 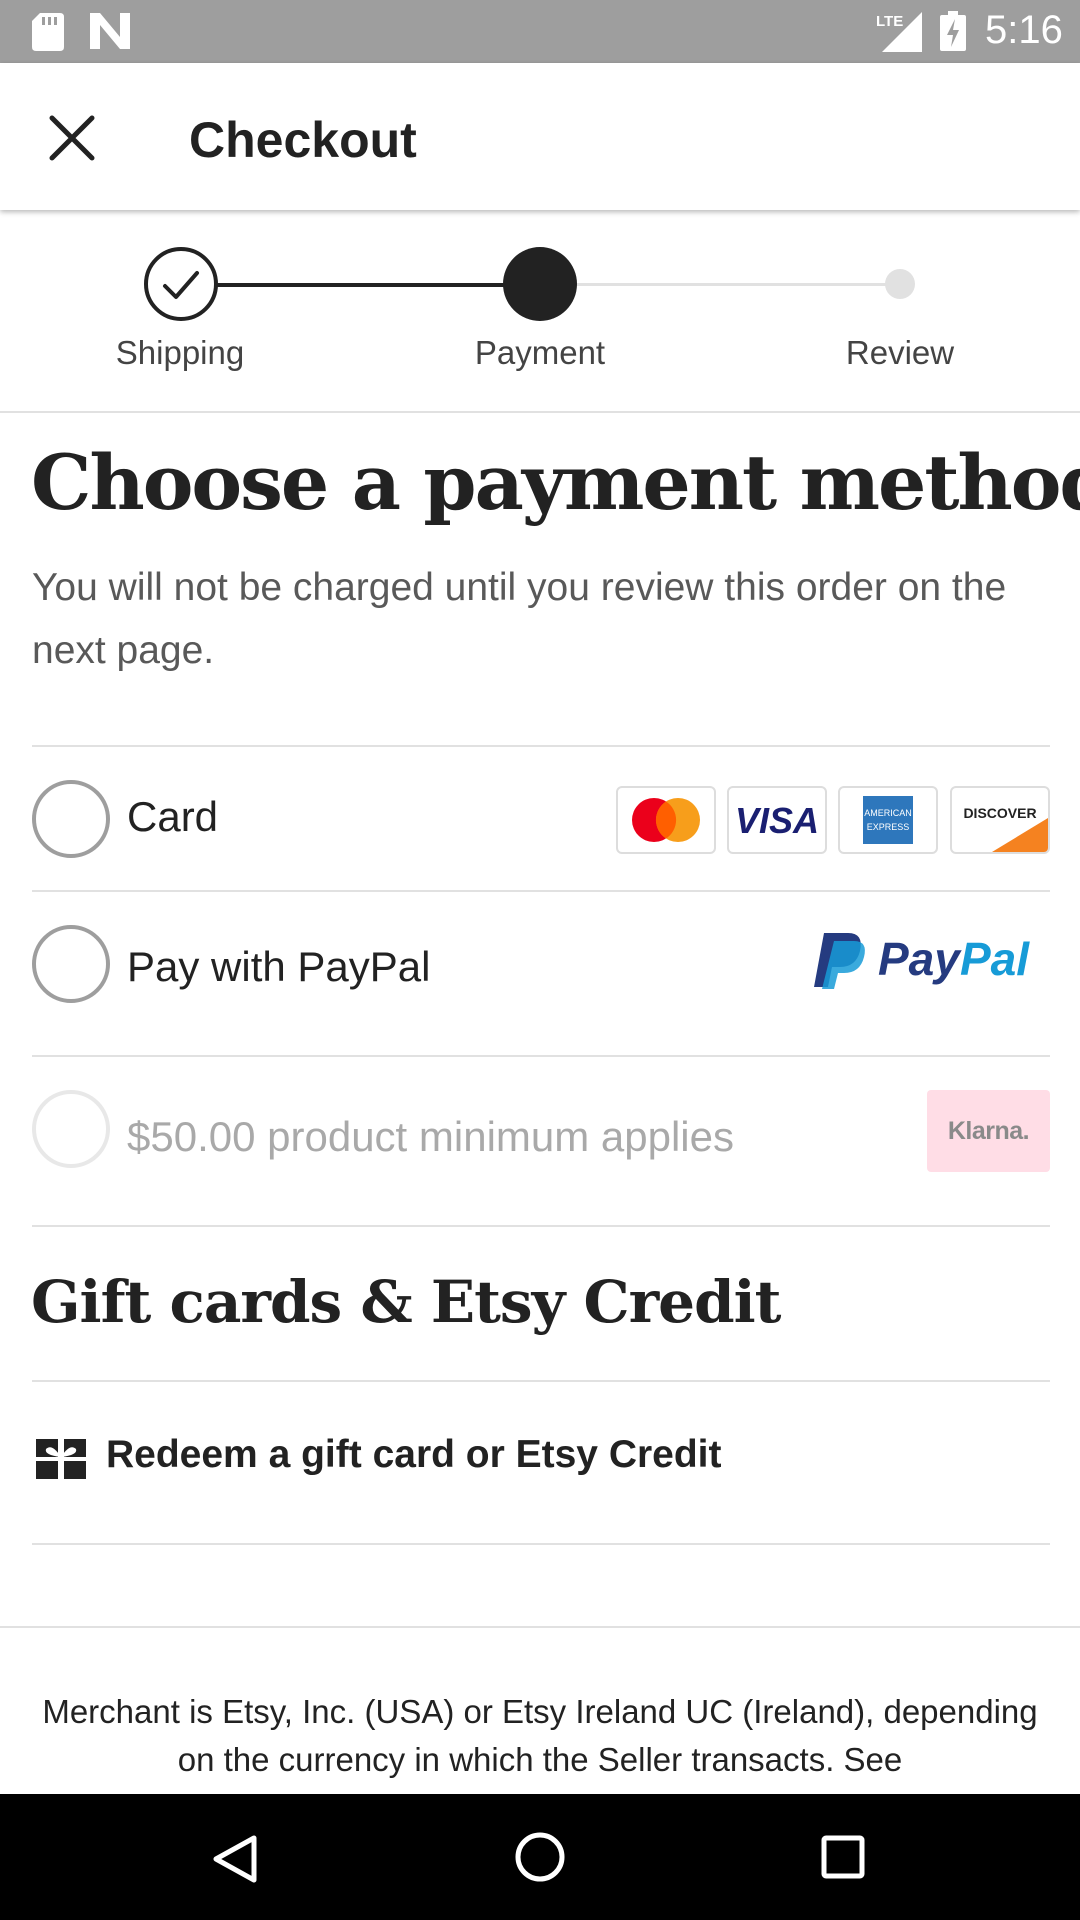 I want to click on redeem-label: Redeem a gift card or Etsy Credit, so click(x=414, y=1454).